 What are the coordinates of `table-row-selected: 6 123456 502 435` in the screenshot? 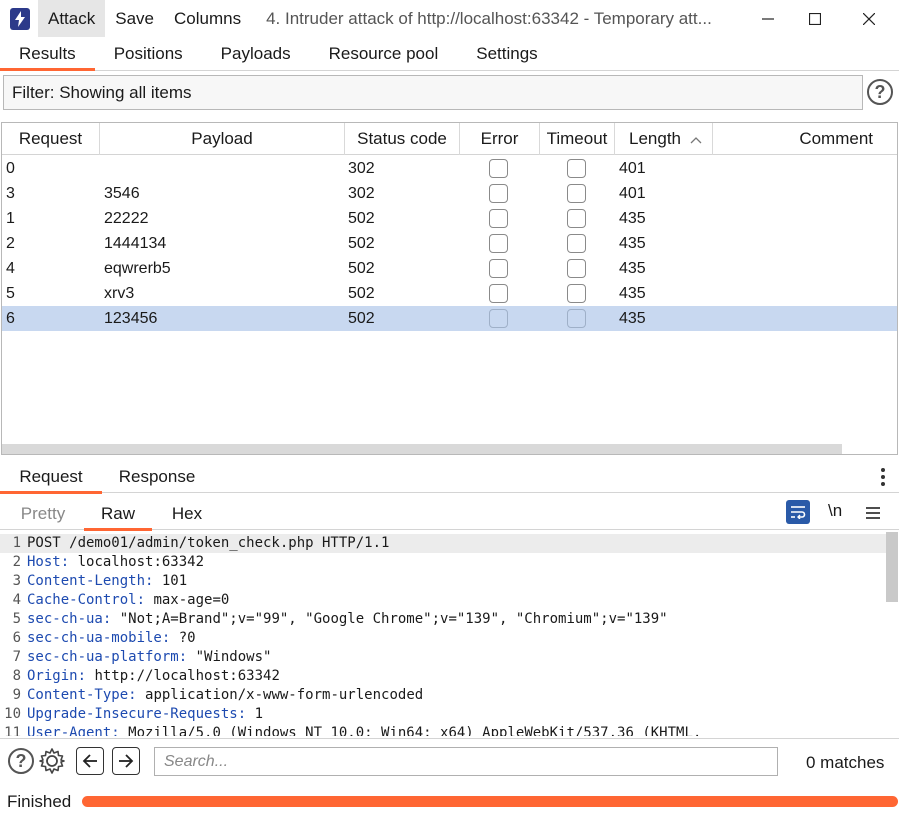 It's located at (449, 318).